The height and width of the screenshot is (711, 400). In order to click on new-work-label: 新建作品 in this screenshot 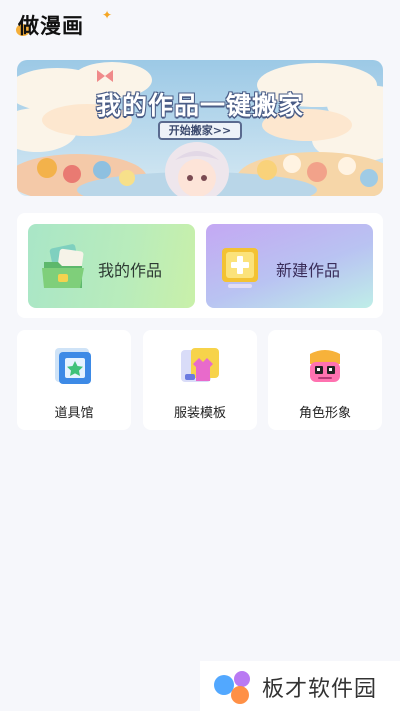, I will do `click(308, 270)`.